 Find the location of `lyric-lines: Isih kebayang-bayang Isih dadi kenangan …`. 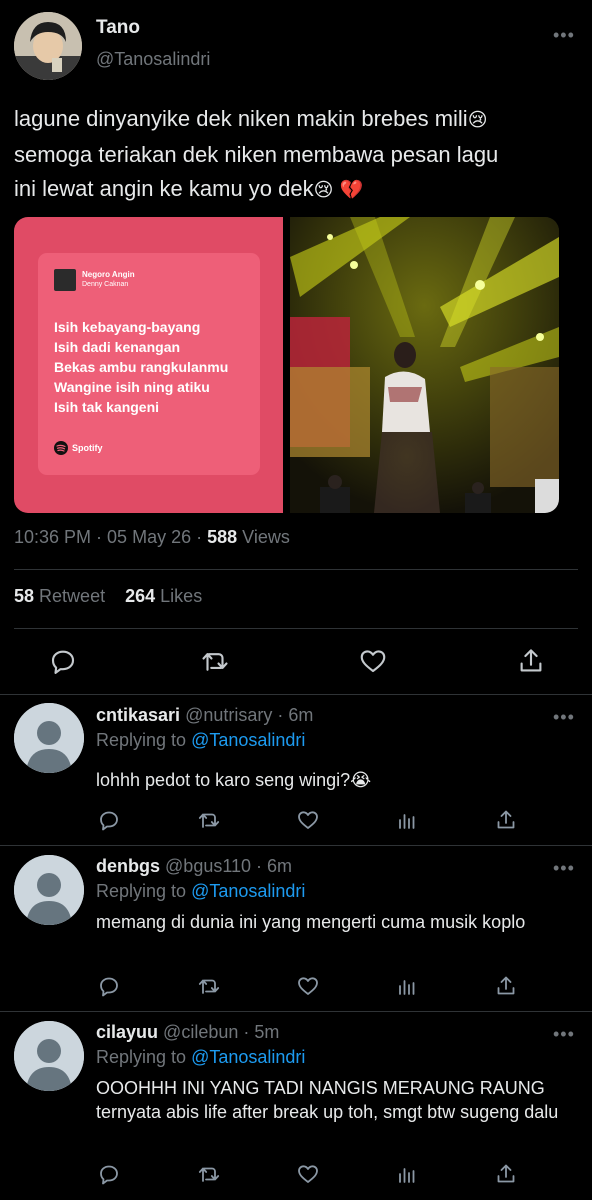

lyric-lines: Isih kebayang-bayang Isih dadi kenangan … is located at coordinates (141, 367).